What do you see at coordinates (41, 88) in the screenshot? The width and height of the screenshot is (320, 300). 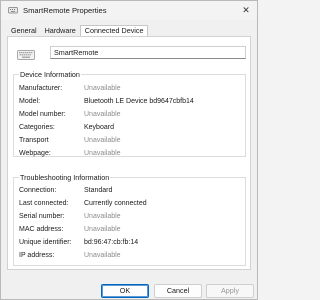 I see `info-label: Manufacturer:` at bounding box center [41, 88].